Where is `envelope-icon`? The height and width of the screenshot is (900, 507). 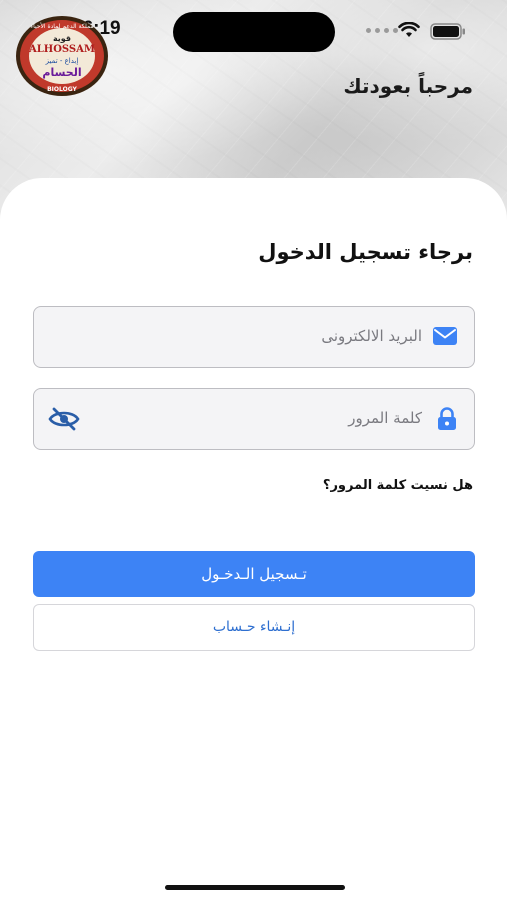
envelope-icon is located at coordinates (445, 336).